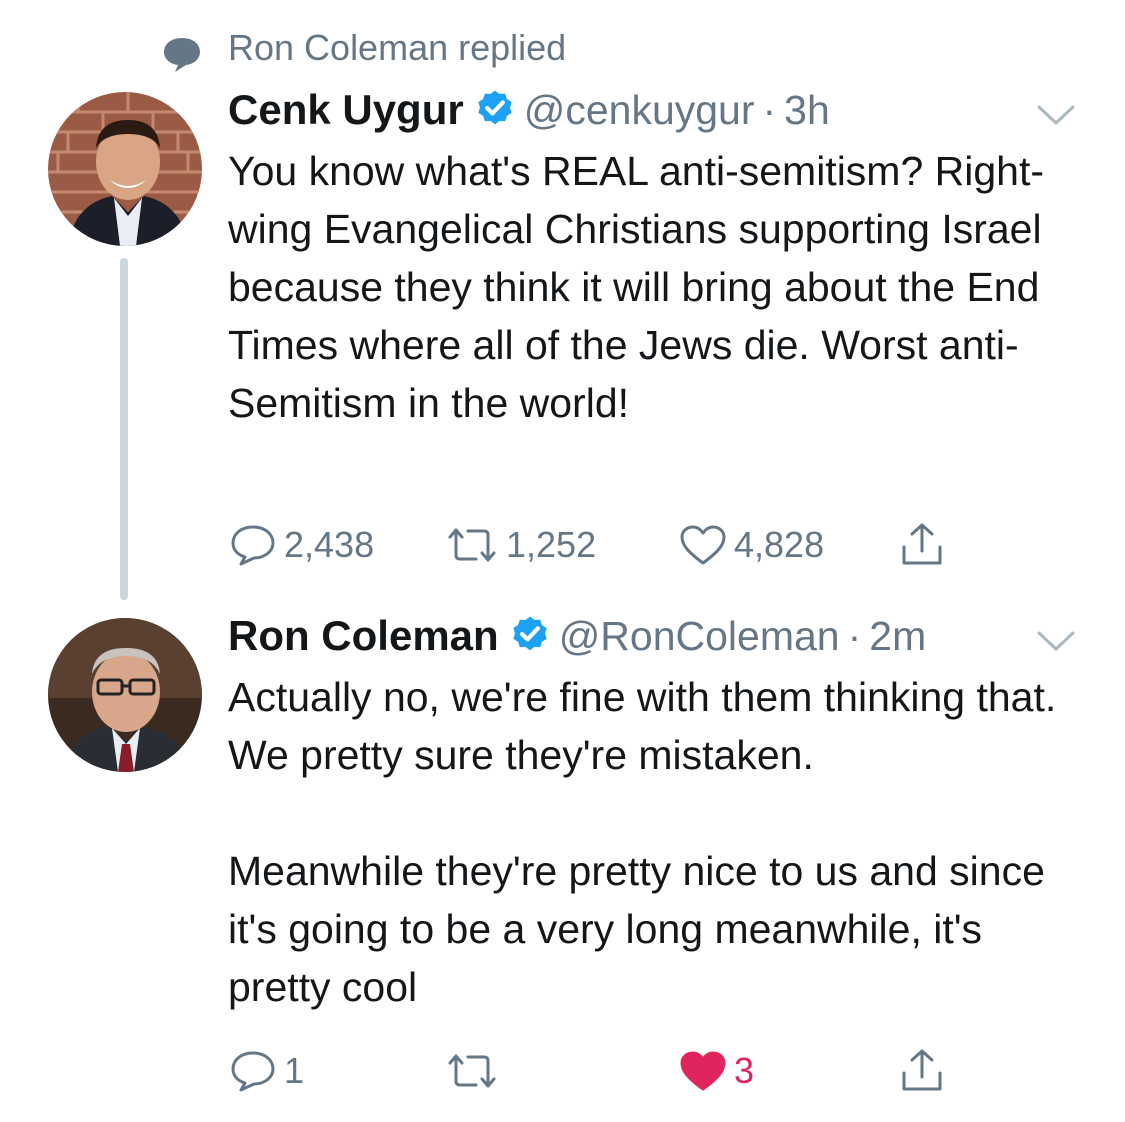  Describe the element at coordinates (182, 55) in the screenshot. I see `speech-bubble-icon` at that location.